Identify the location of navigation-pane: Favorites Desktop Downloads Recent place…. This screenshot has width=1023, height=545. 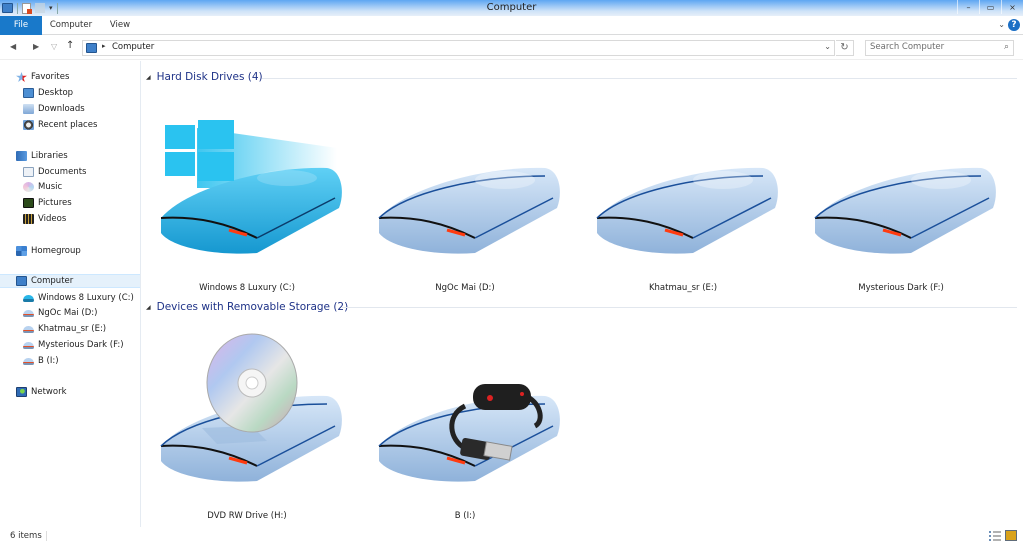
(70, 294).